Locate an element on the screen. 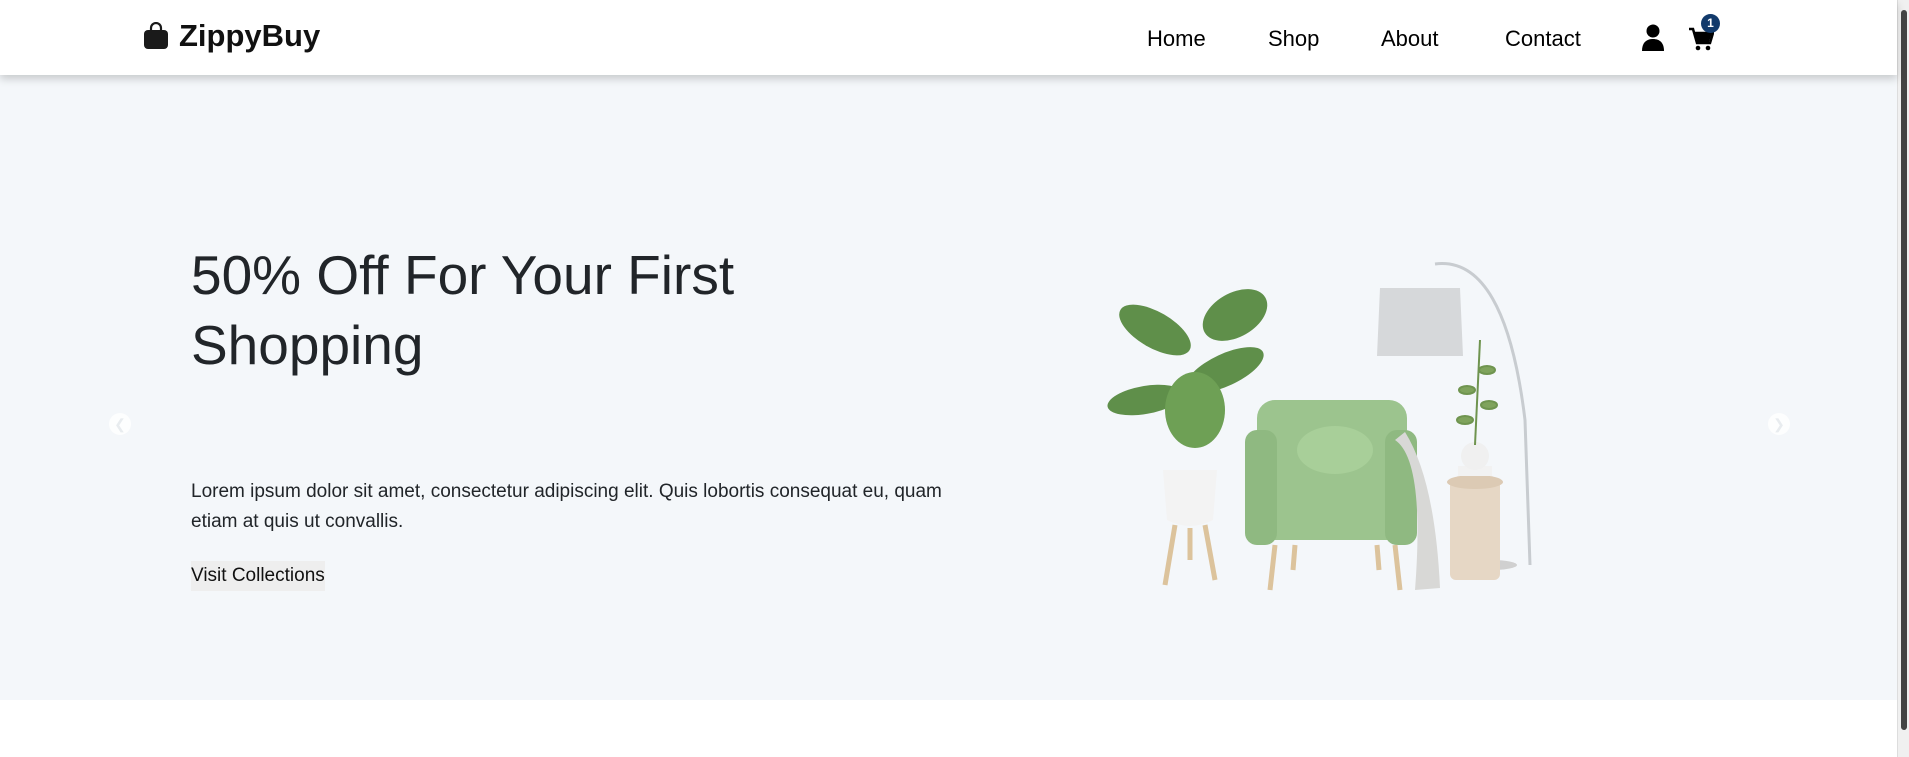 The width and height of the screenshot is (1909, 757). brand-name: ZippyBuy is located at coordinates (250, 35).